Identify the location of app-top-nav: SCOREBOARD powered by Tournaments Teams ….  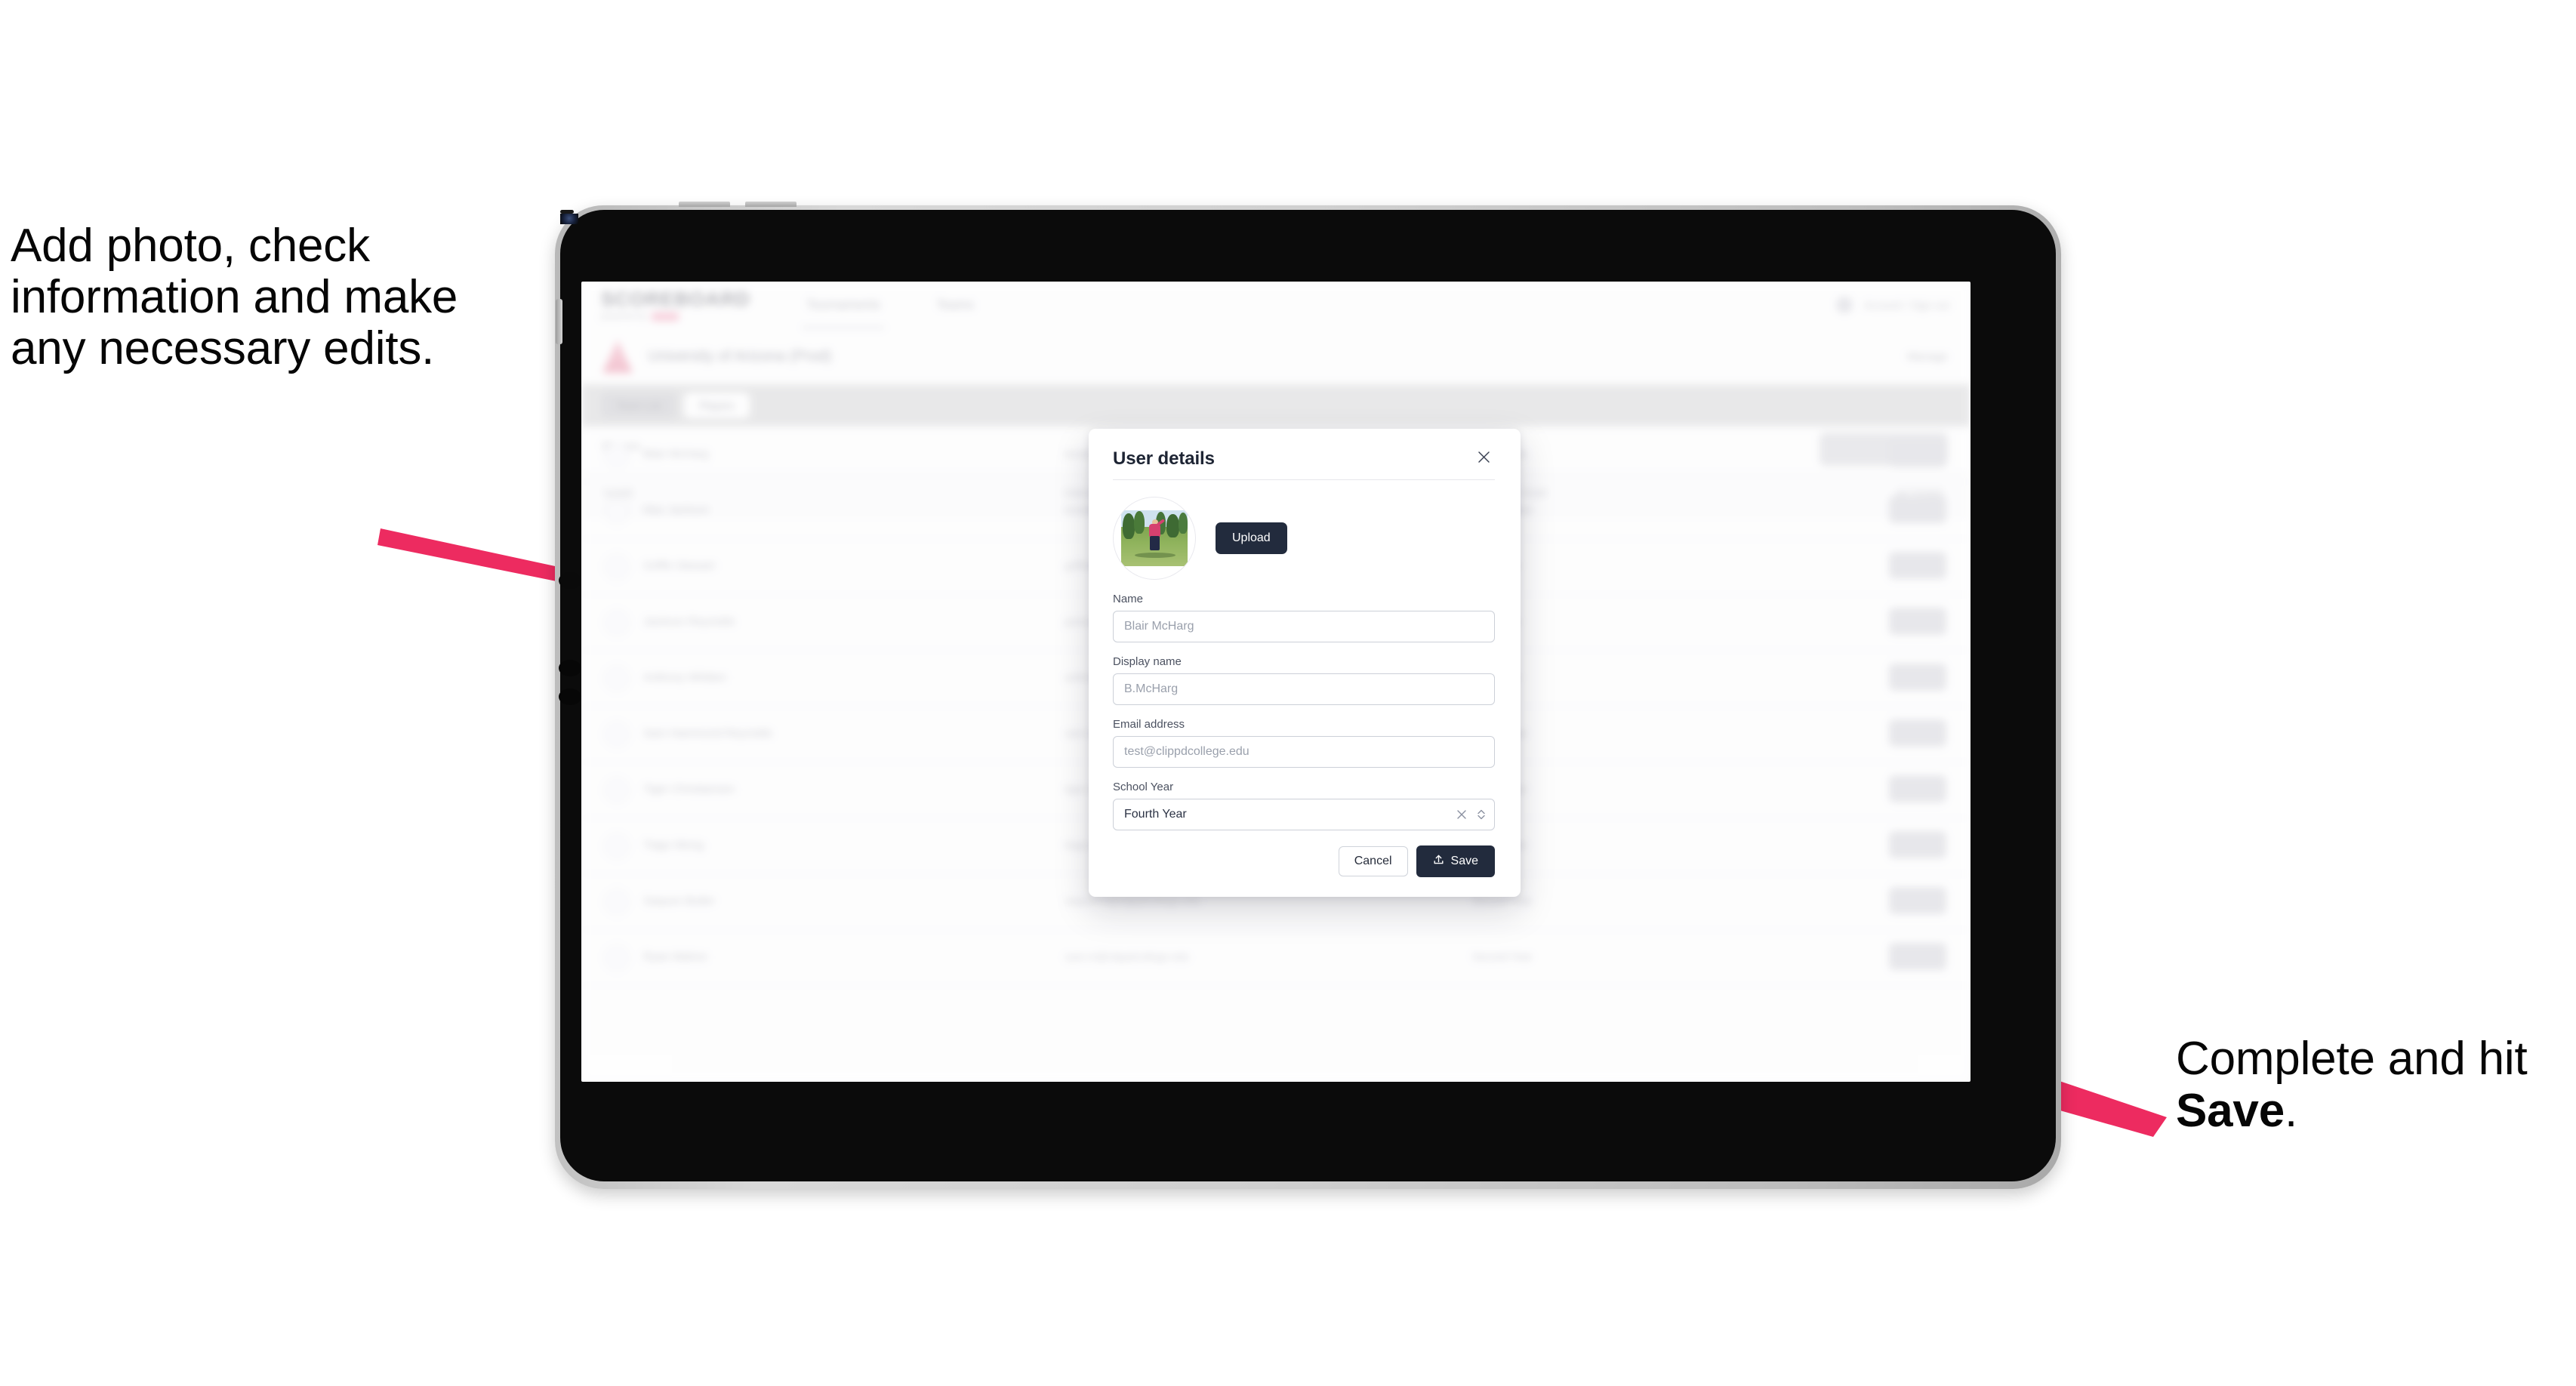
(1276, 305).